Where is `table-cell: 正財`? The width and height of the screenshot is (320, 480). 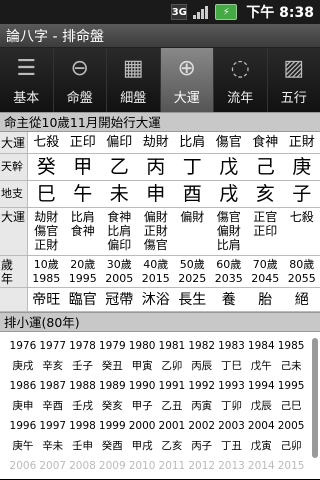
table-cell: 正財 is located at coordinates (301, 142).